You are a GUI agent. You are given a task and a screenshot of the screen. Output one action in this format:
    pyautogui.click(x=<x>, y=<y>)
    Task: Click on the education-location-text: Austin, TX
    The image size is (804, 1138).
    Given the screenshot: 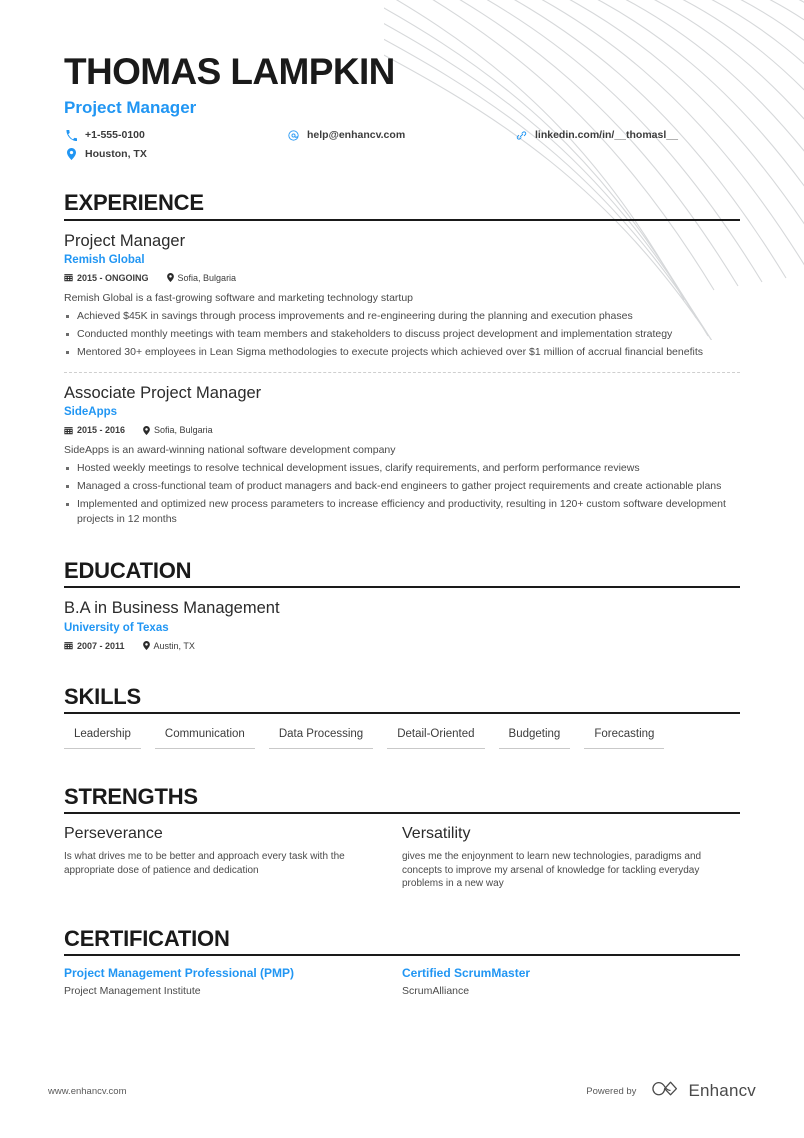 What is the action you would take?
    pyautogui.click(x=174, y=645)
    